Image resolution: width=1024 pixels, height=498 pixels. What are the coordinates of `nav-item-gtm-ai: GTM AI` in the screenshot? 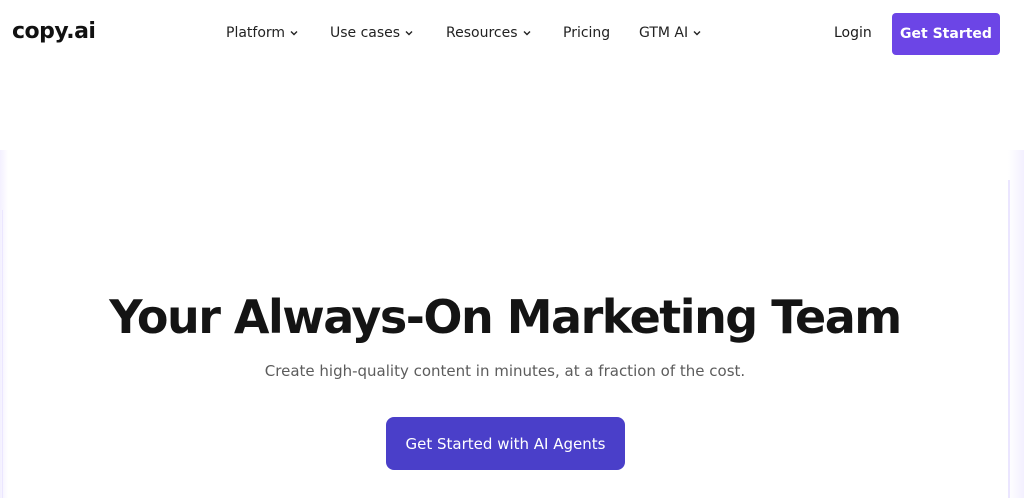 It's located at (670, 33).